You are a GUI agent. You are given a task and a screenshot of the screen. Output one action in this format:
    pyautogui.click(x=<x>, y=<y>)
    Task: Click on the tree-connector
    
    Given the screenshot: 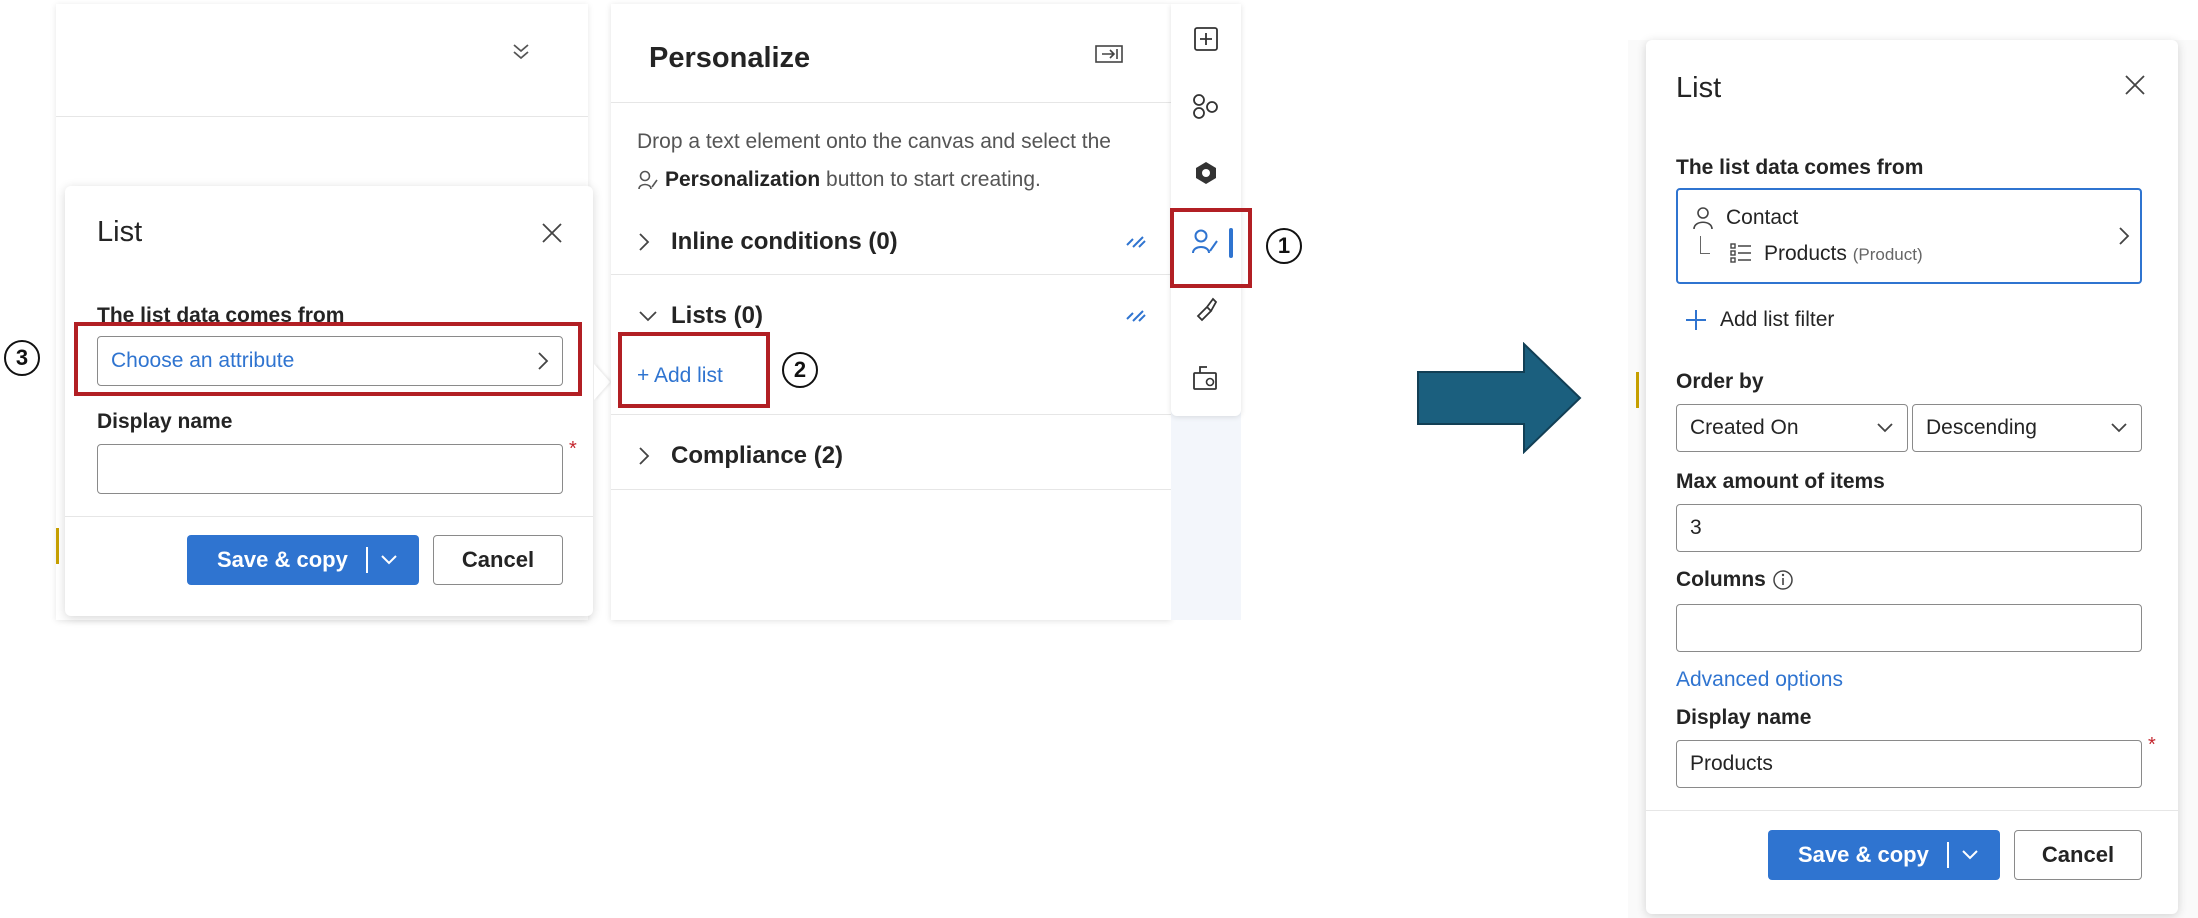 What is the action you would take?
    pyautogui.click(x=1705, y=245)
    